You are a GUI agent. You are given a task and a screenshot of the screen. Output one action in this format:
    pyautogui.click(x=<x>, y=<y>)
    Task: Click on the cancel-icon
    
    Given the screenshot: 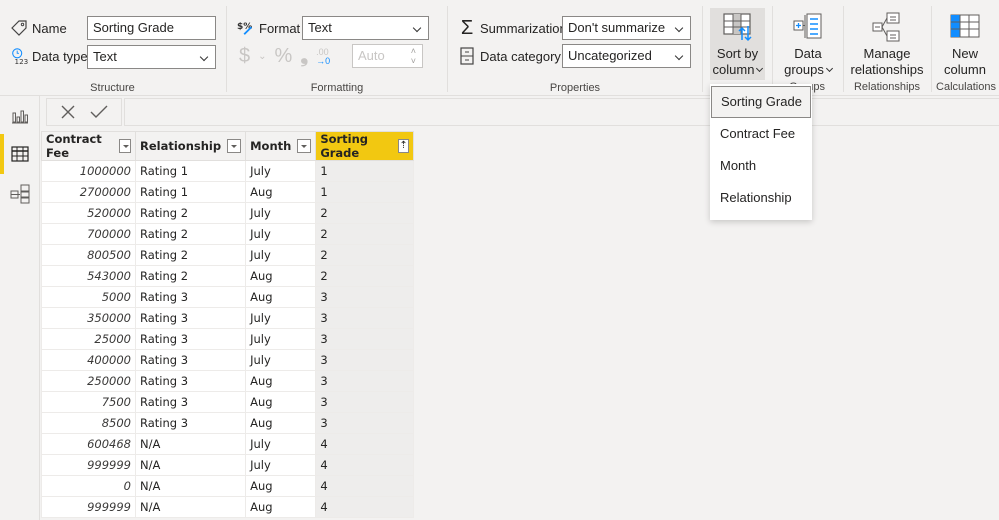 What is the action you would take?
    pyautogui.click(x=68, y=112)
    